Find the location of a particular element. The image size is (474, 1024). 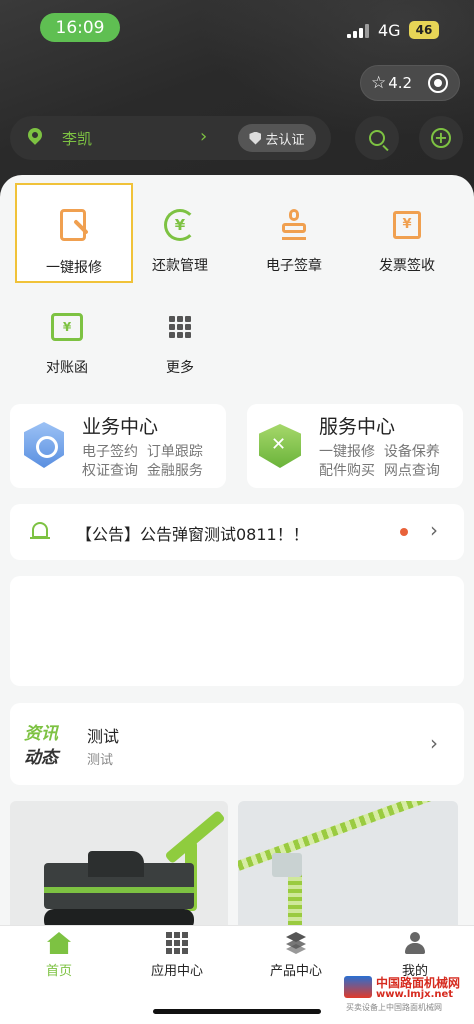

home-icon is located at coordinates (59, 943).